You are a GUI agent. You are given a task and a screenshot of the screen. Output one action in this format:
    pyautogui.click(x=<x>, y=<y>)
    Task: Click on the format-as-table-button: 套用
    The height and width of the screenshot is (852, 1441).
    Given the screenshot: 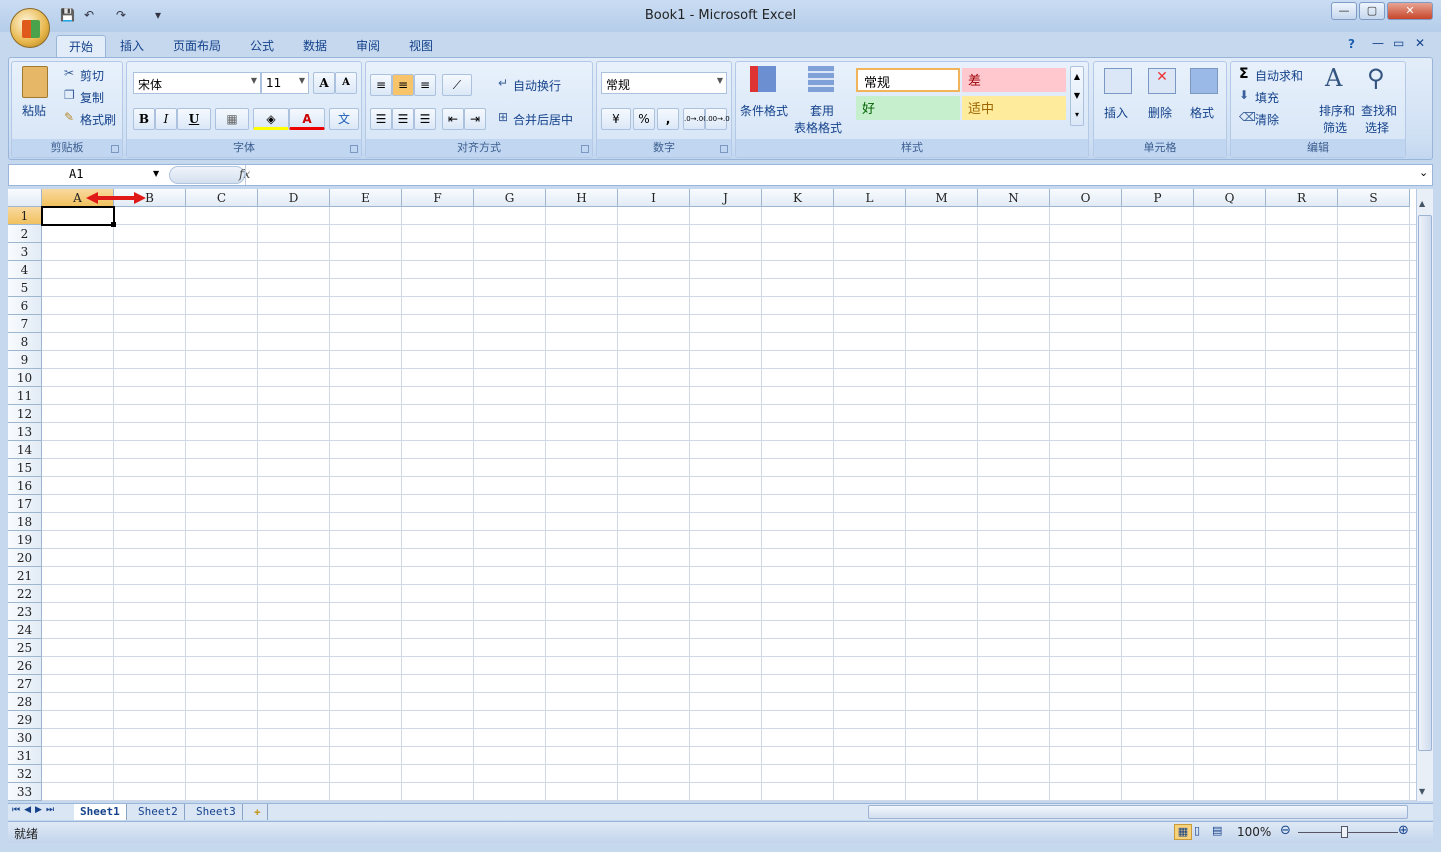 What is the action you would take?
    pyautogui.click(x=822, y=110)
    